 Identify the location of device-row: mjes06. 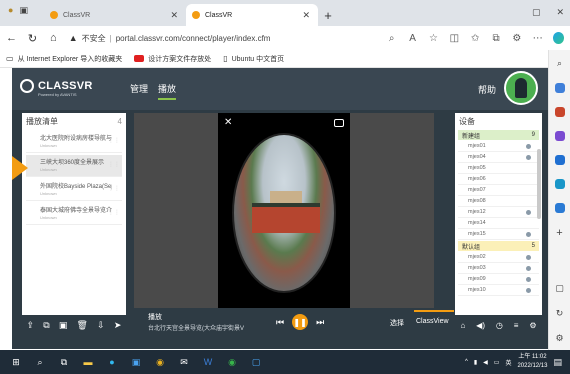
(498, 179).